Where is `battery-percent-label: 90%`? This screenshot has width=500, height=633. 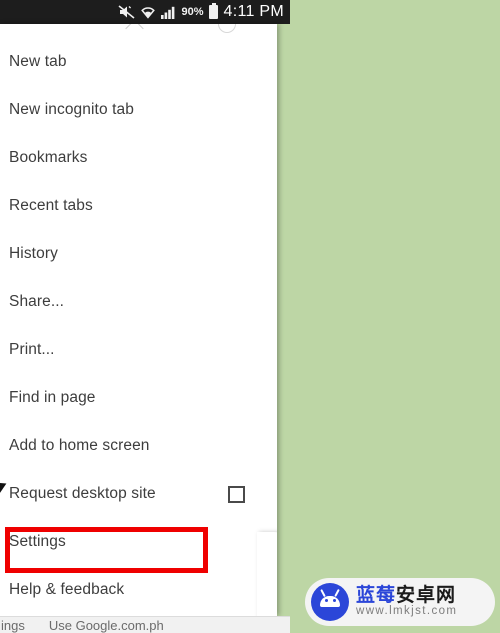 battery-percent-label: 90% is located at coordinates (192, 11).